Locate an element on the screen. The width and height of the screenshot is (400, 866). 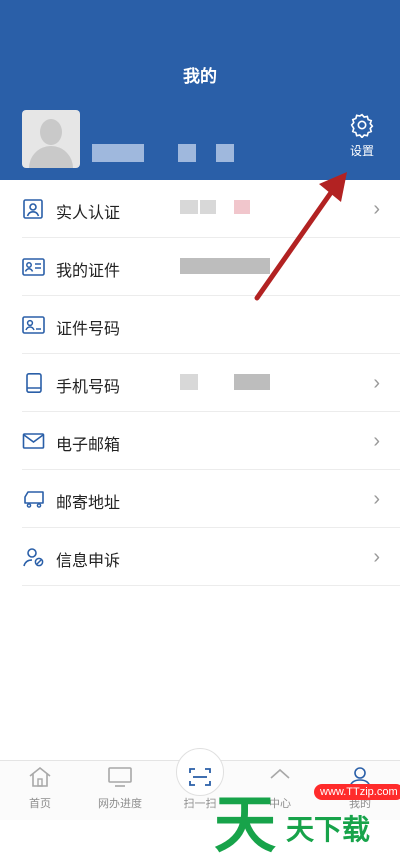
avatar-body-shape is located at coordinates (51, 157).